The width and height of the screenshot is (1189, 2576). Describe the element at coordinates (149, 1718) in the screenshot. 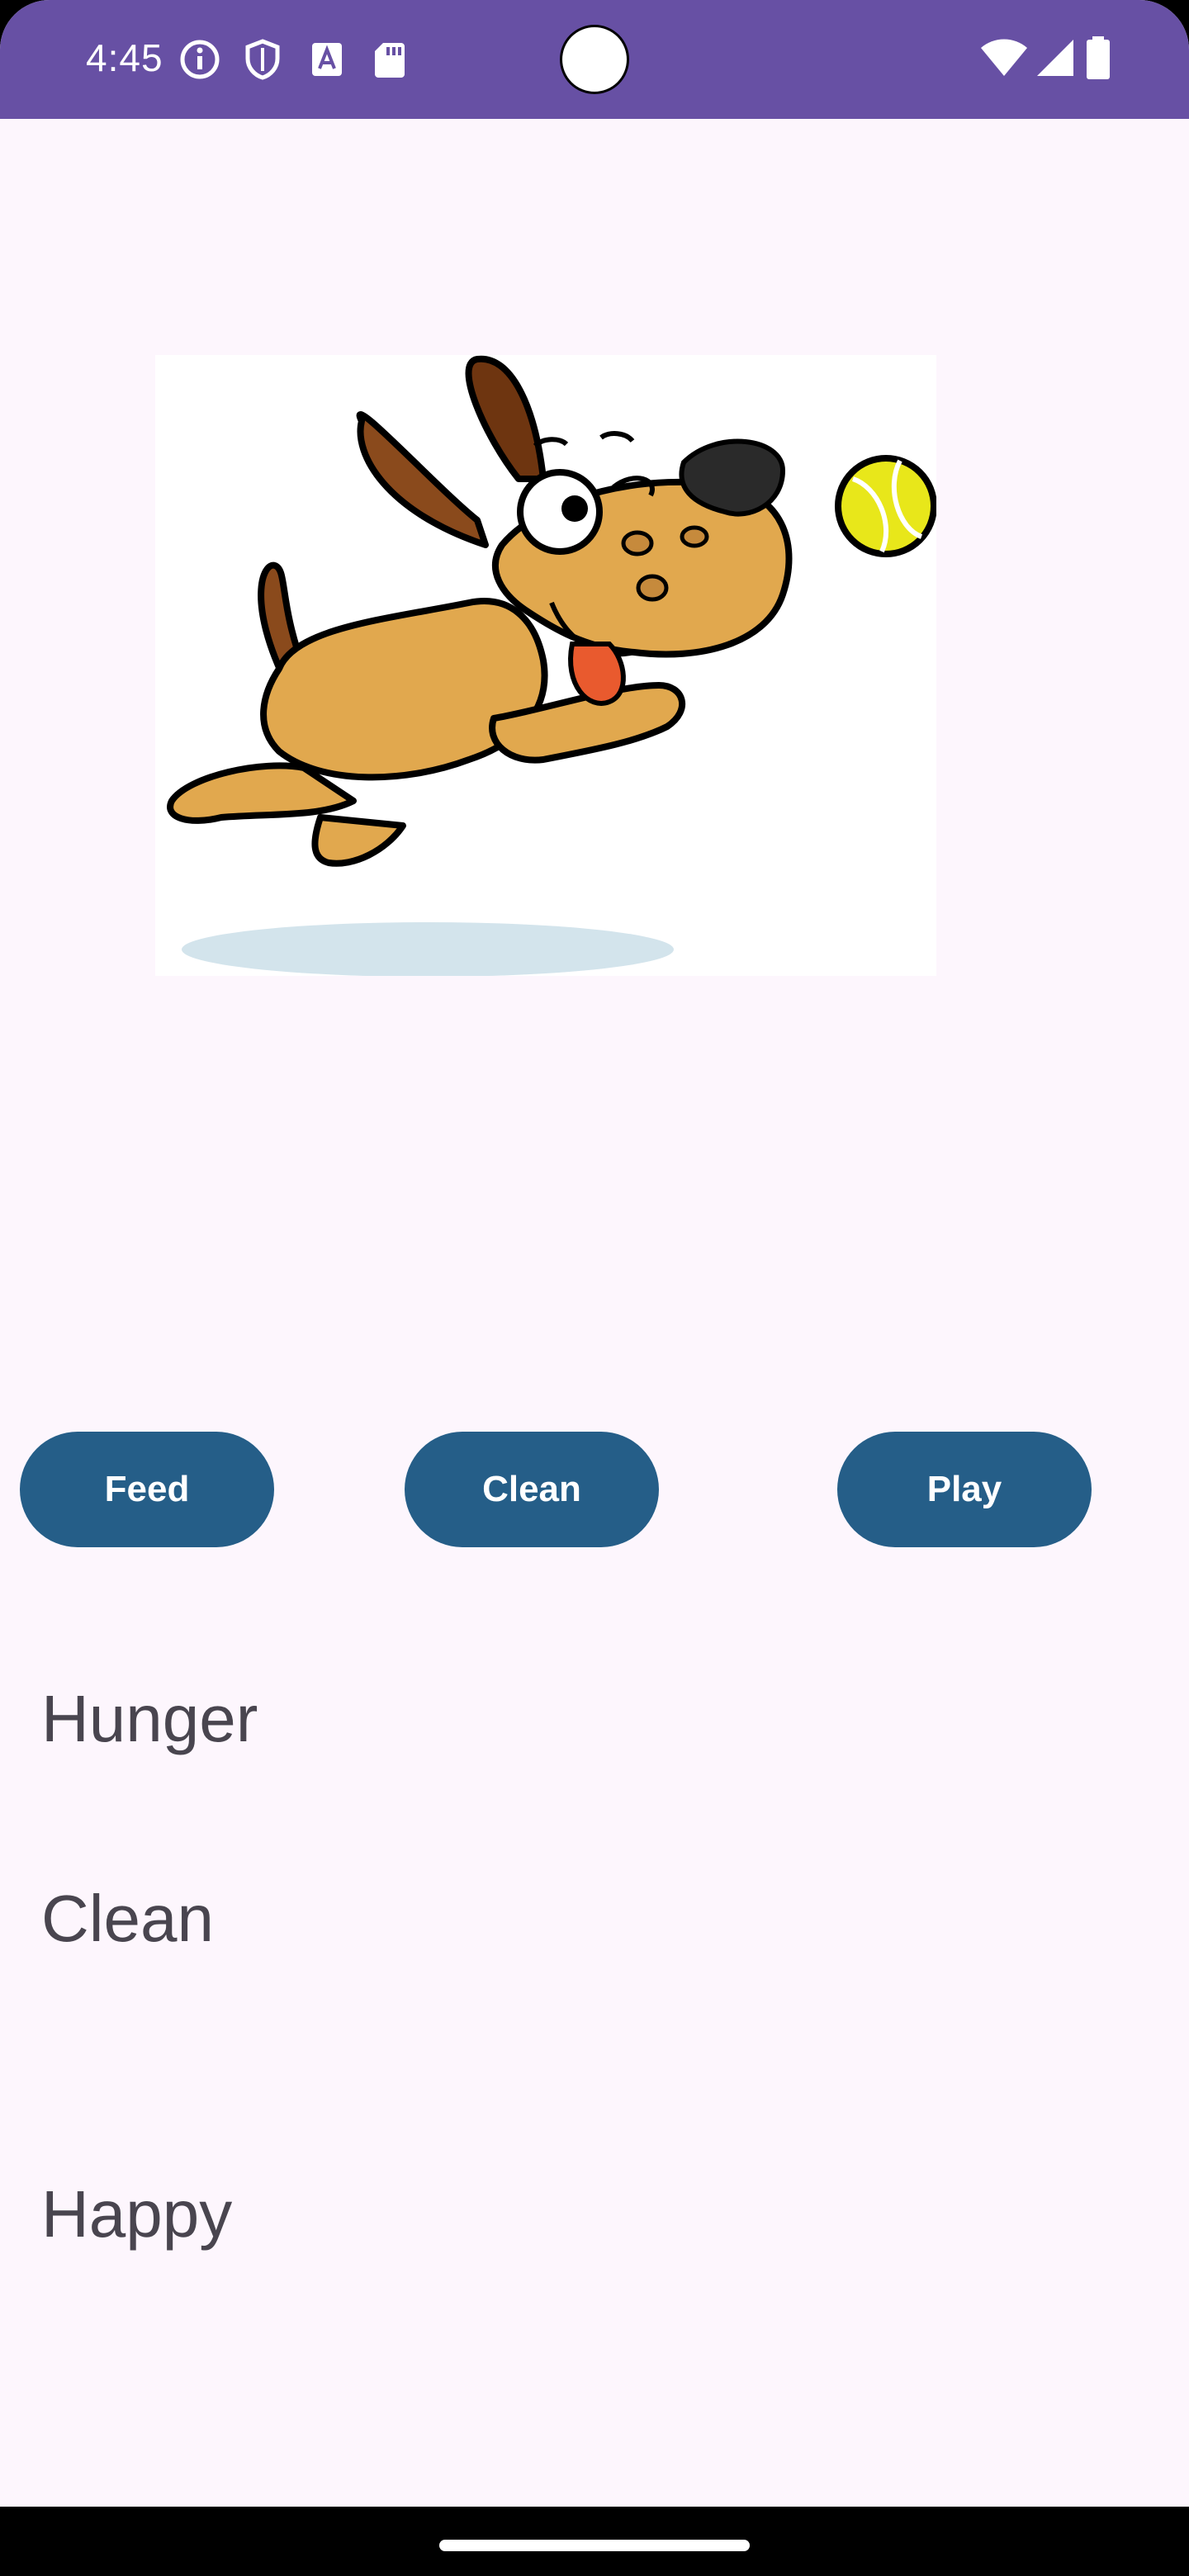

I see `hunger-label: Hunger` at that location.